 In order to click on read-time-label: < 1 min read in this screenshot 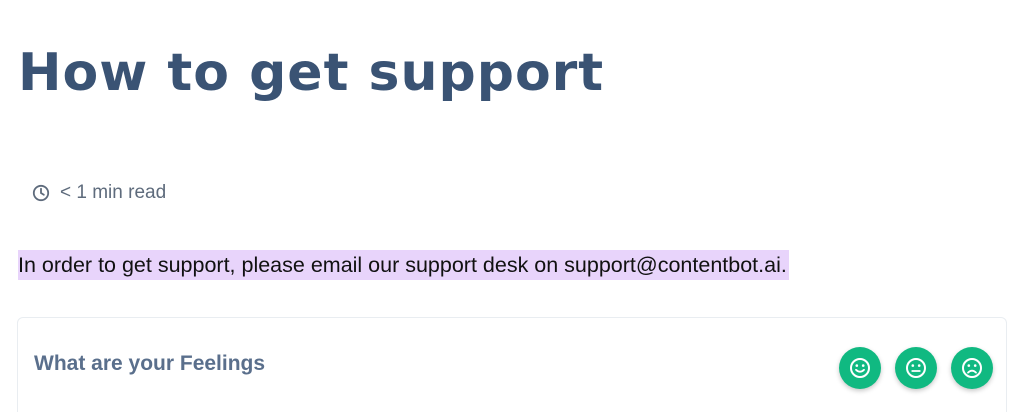, I will do `click(113, 192)`.